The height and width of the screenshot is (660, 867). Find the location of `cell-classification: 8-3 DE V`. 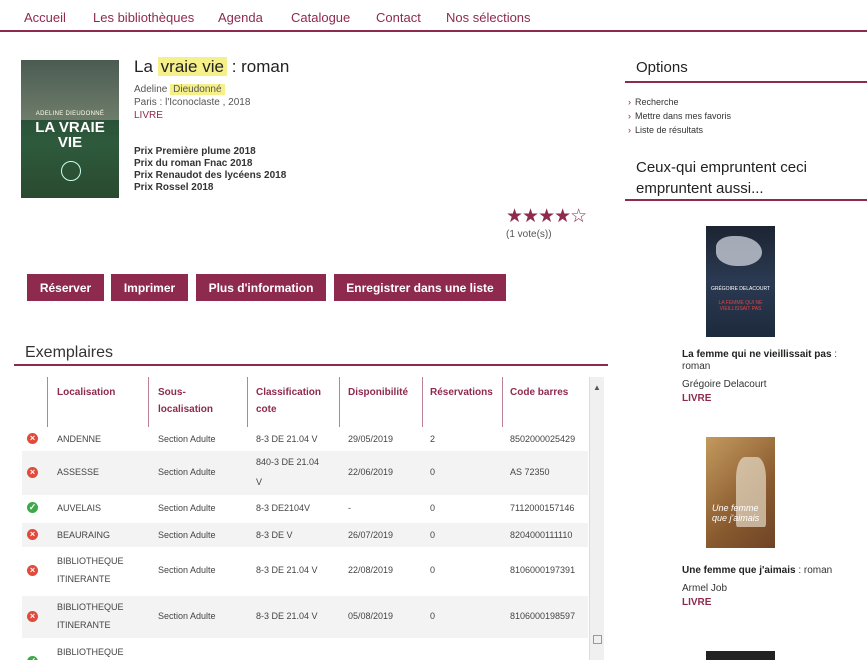

cell-classification: 8-3 DE V is located at coordinates (274, 535).